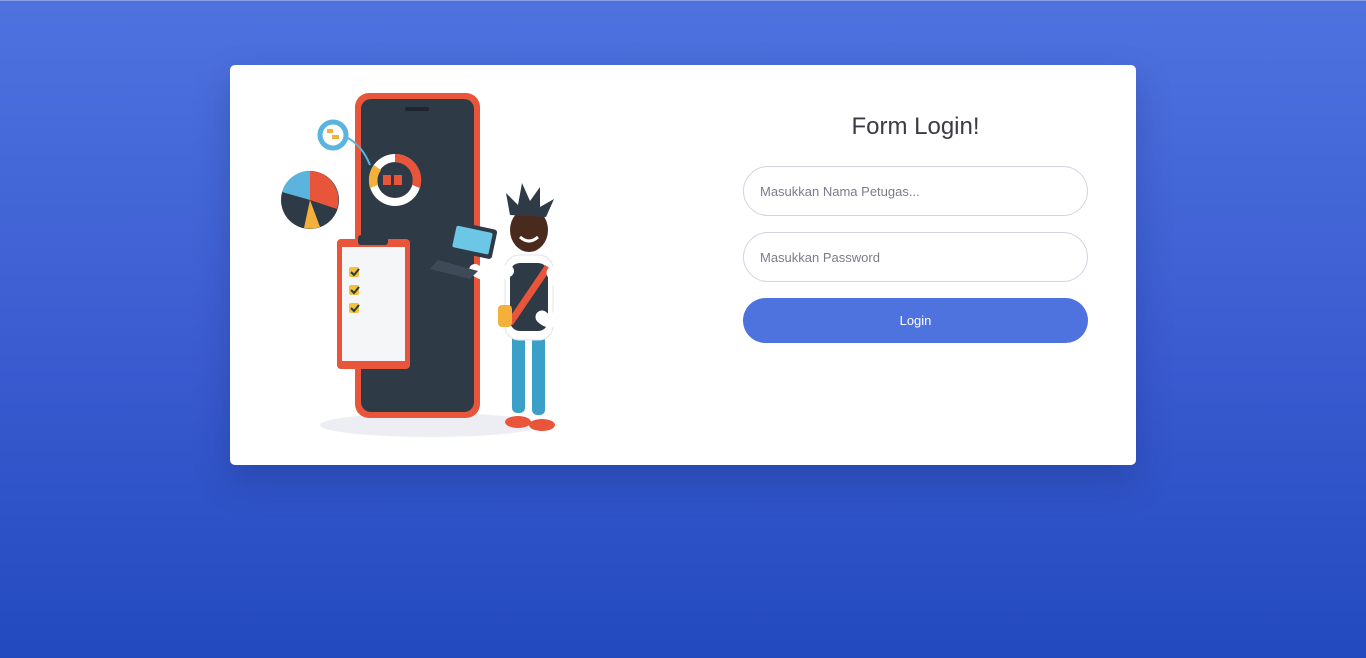 This screenshot has height=658, width=1366. I want to click on login-button: Login, so click(915, 320).